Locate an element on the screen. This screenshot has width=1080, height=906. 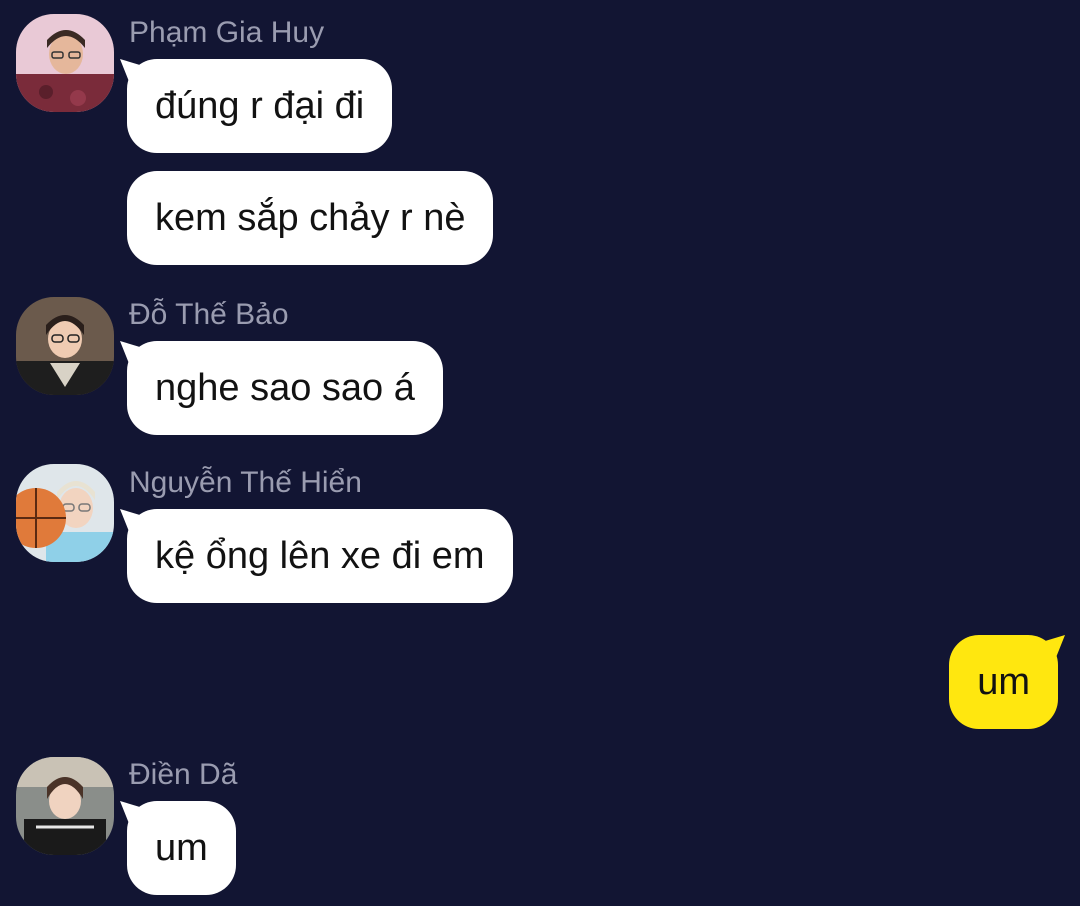
sender-name: Đỗ Thế Bảo is located at coordinates (209, 314).